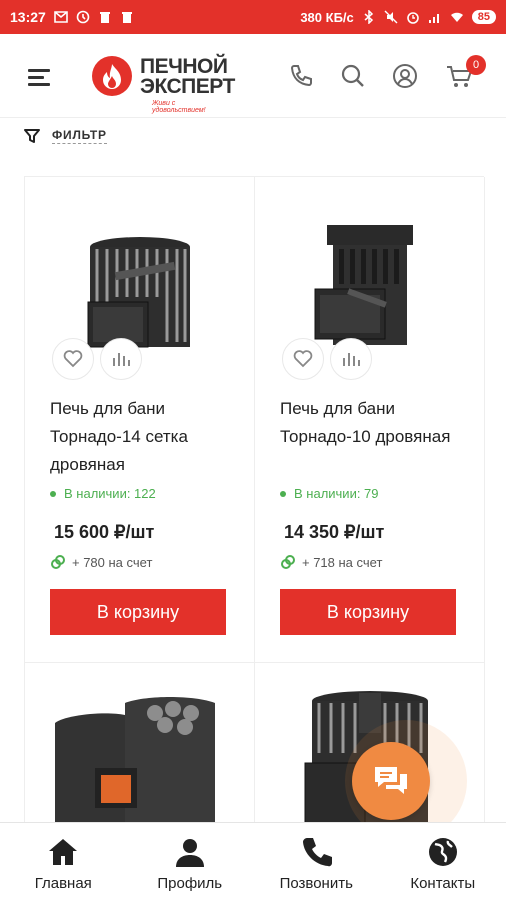  Describe the element at coordinates (316, 883) in the screenshot. I see `nav-call-label: Позвонить` at that location.